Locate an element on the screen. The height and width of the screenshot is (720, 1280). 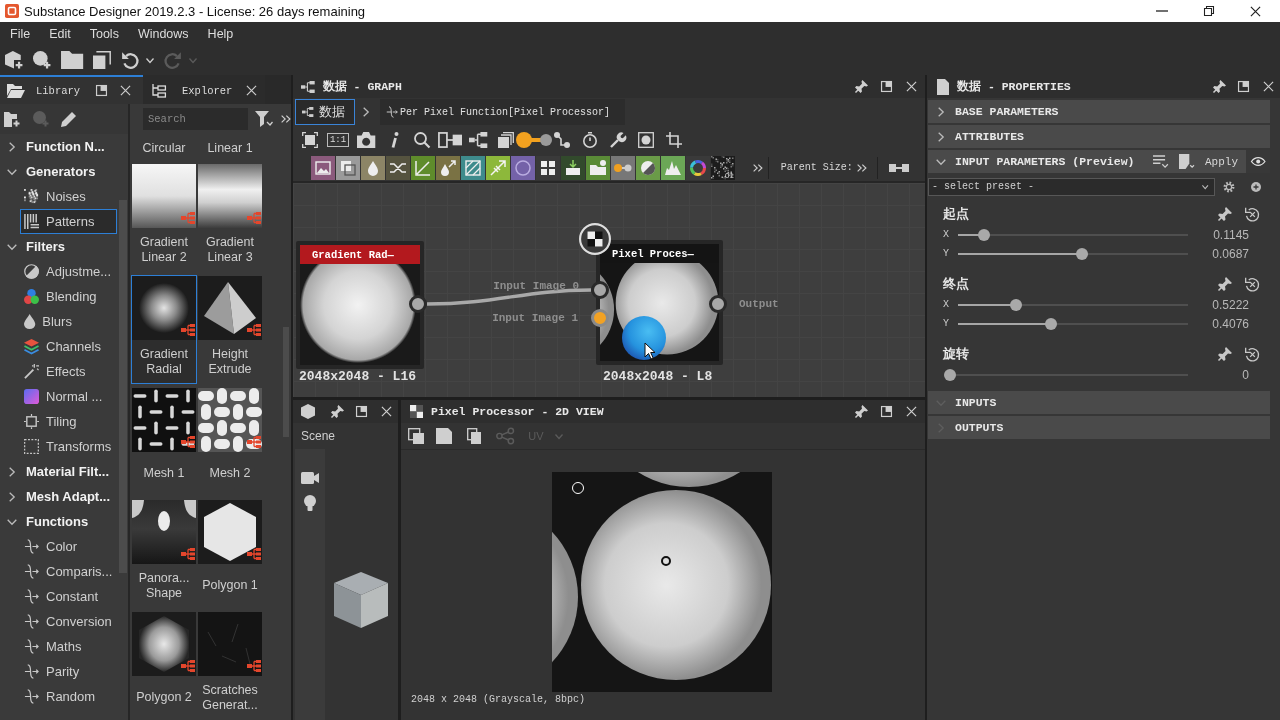
light-bulb-icon is located at coordinates (310, 503).